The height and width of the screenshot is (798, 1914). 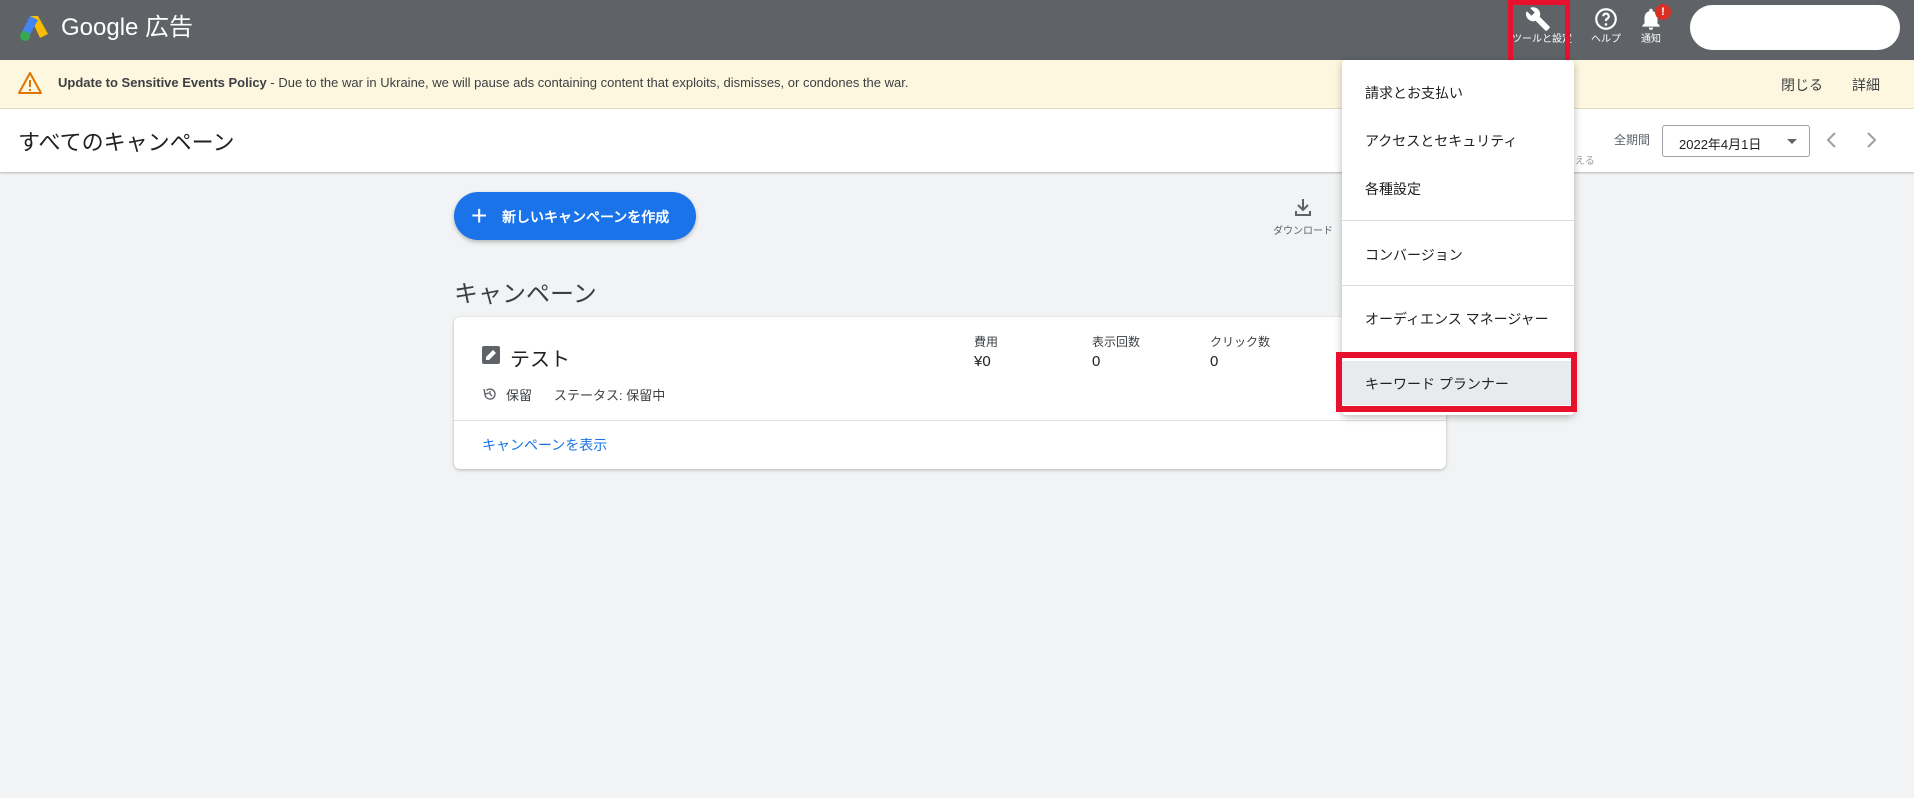 I want to click on new-campaign-label: 新しいキャンペーンを作成, so click(x=586, y=217).